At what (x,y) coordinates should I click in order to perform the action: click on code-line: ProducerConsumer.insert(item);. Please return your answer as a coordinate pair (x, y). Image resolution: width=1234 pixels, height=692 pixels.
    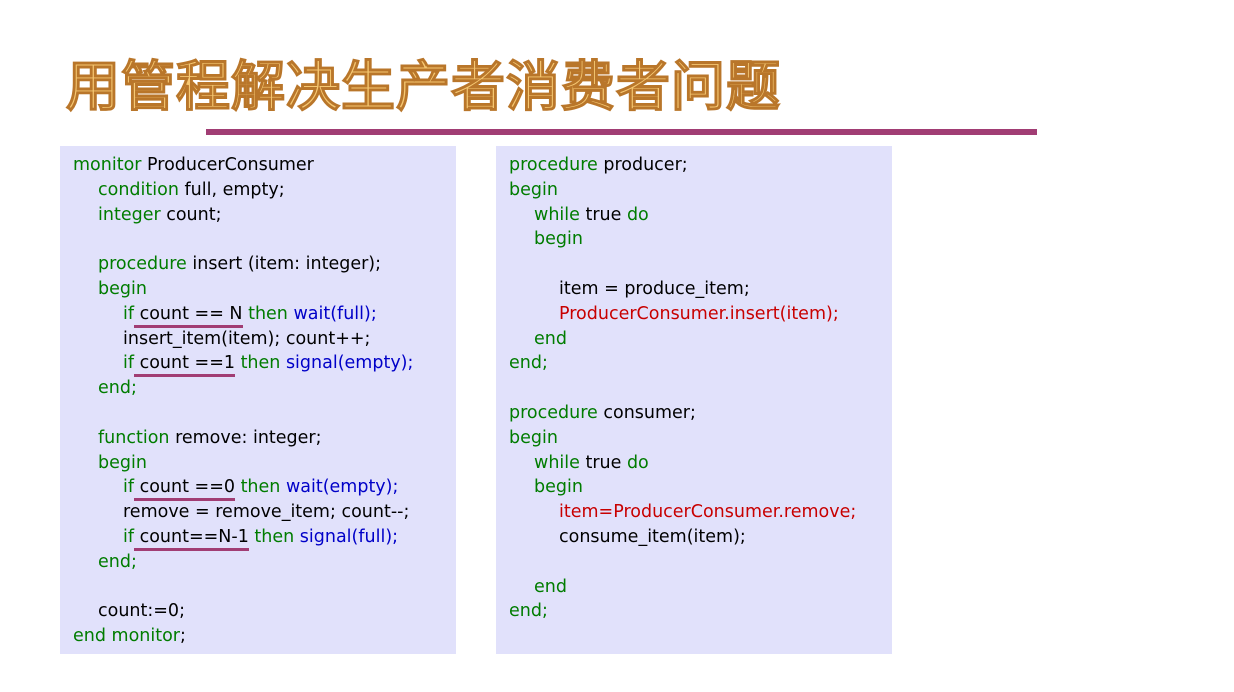
    Looking at the image, I should click on (700, 314).